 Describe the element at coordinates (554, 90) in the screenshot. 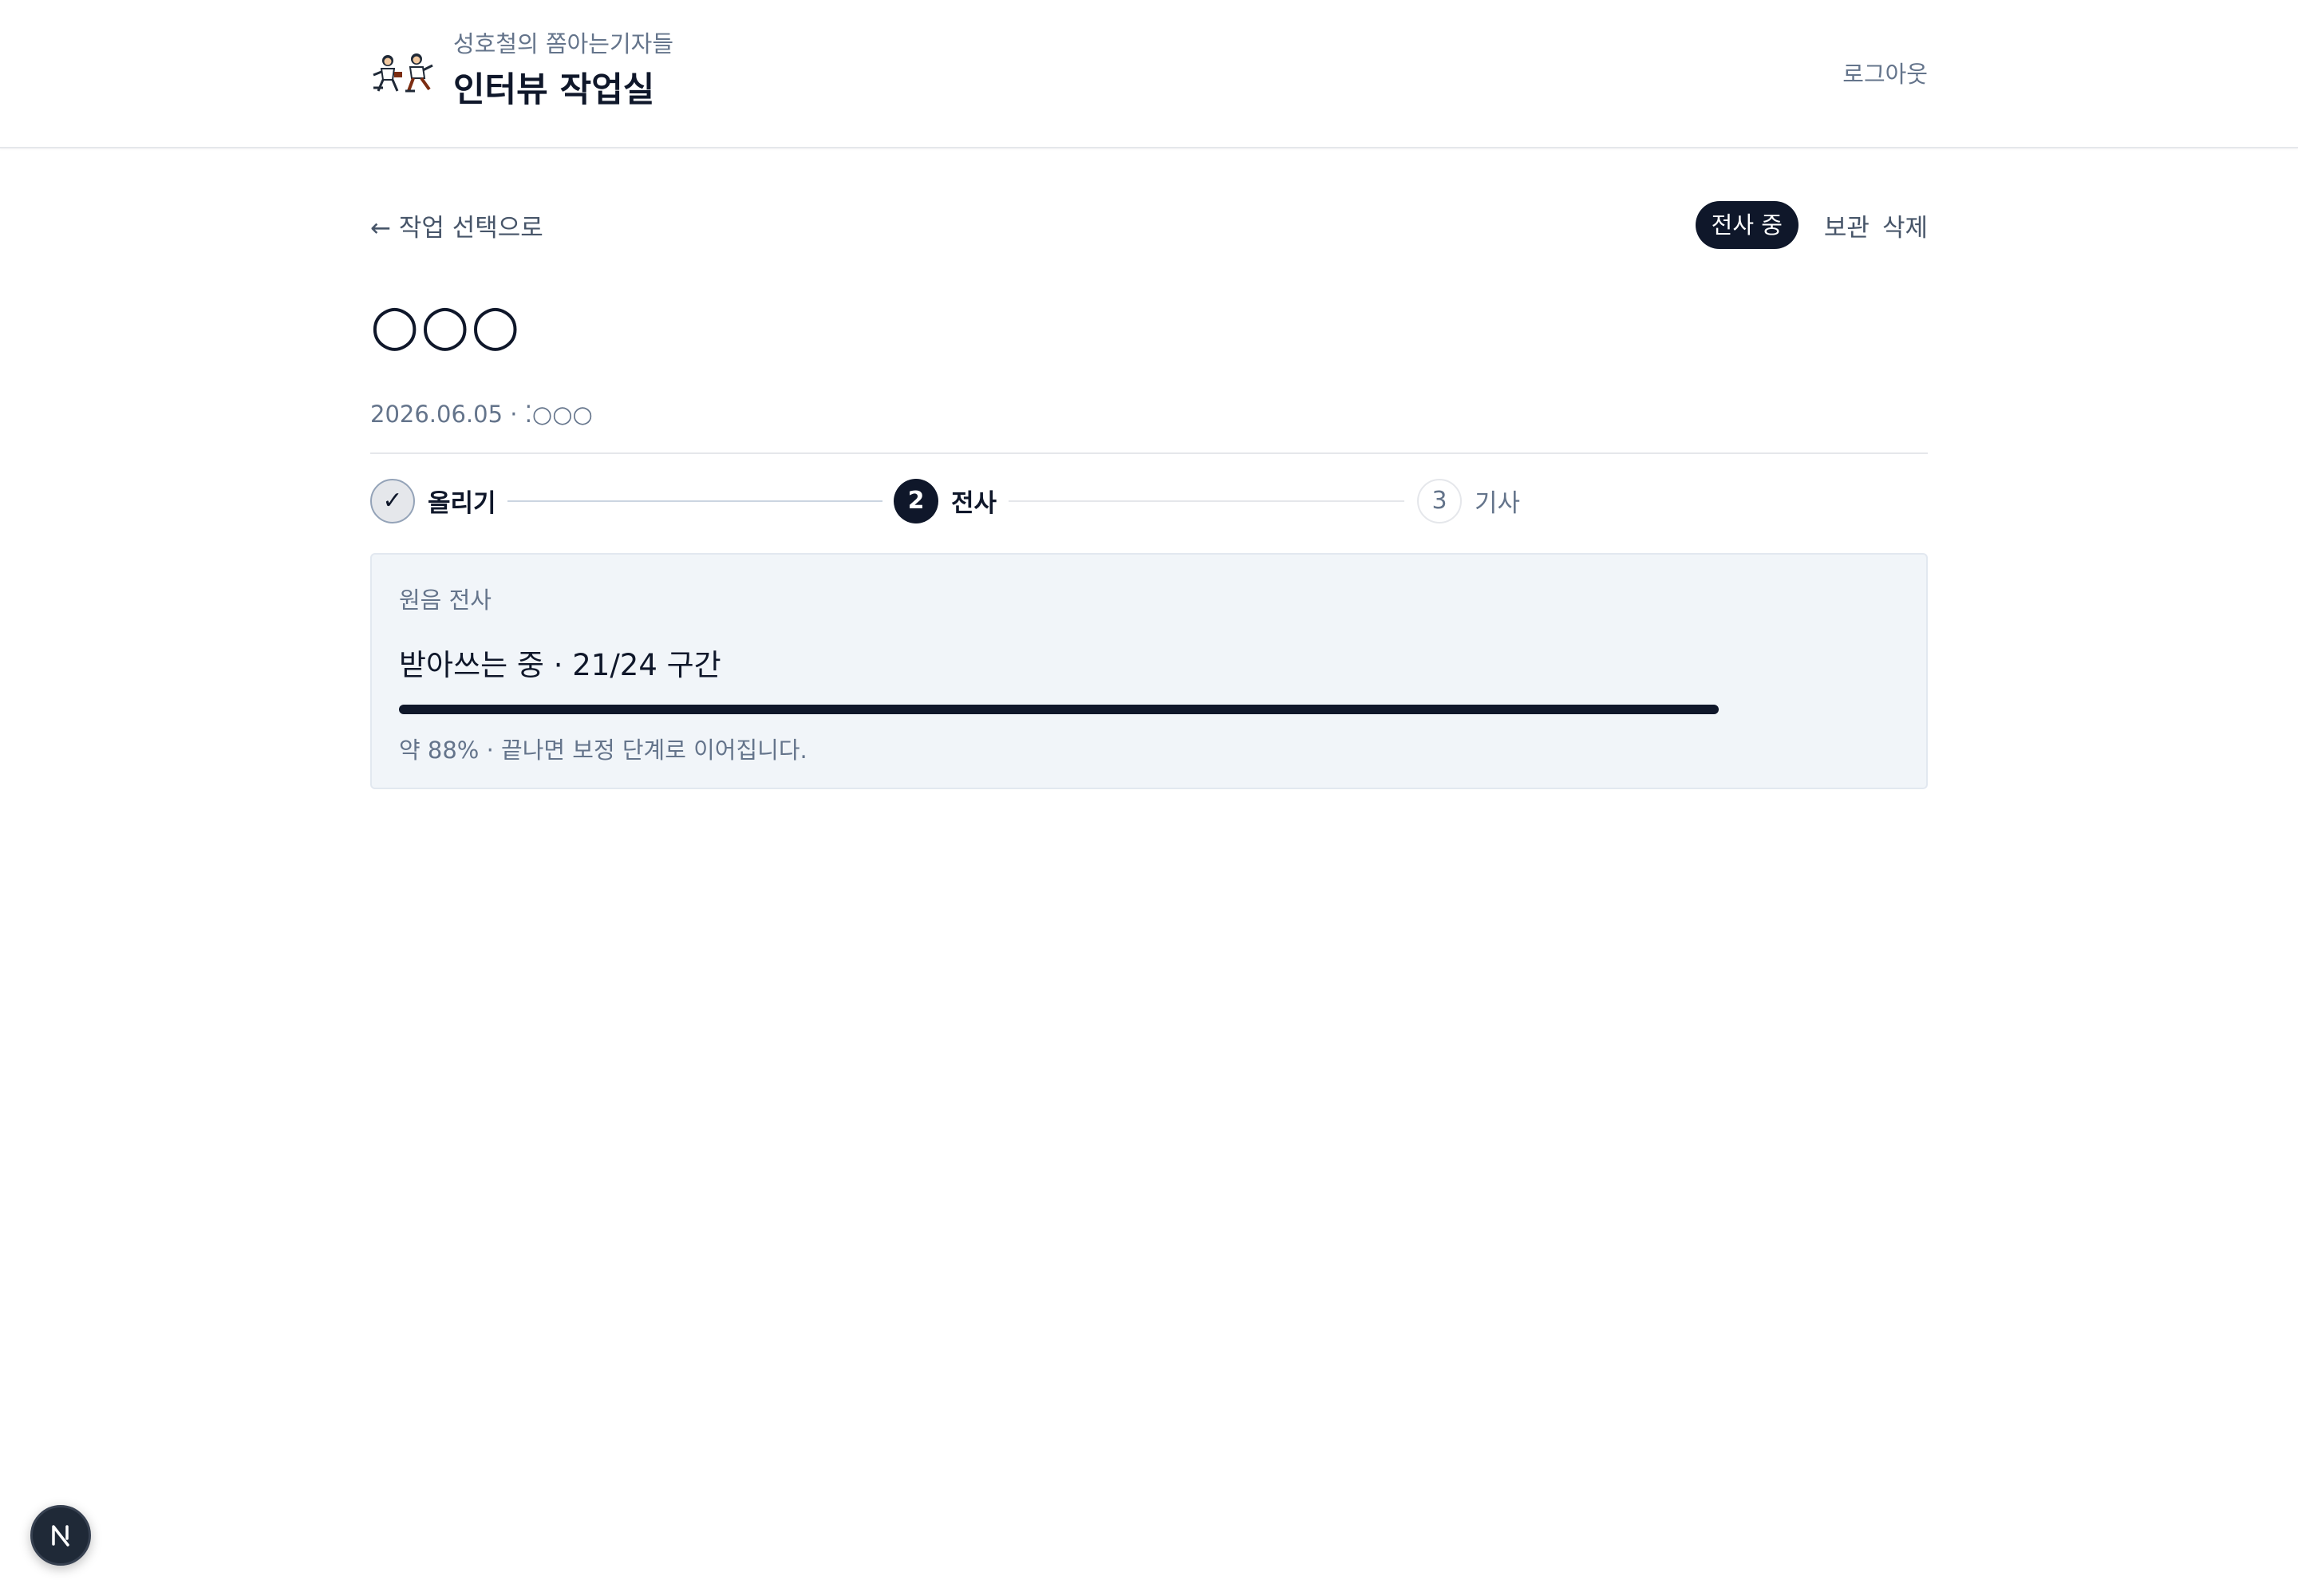

I see `brand-title: 인터뷰 작업실` at that location.